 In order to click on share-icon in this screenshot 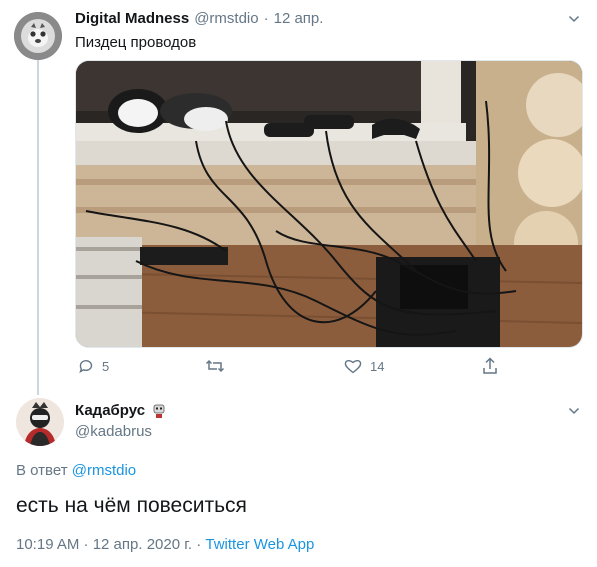, I will do `click(490, 365)`.